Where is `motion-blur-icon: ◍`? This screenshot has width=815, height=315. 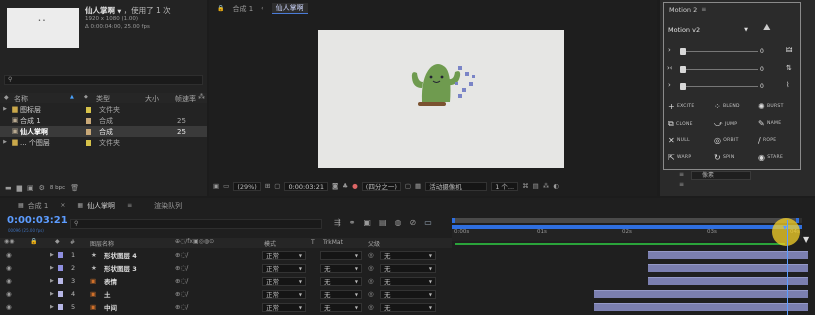
motion-blur-icon: ◍ is located at coordinates (398, 223).